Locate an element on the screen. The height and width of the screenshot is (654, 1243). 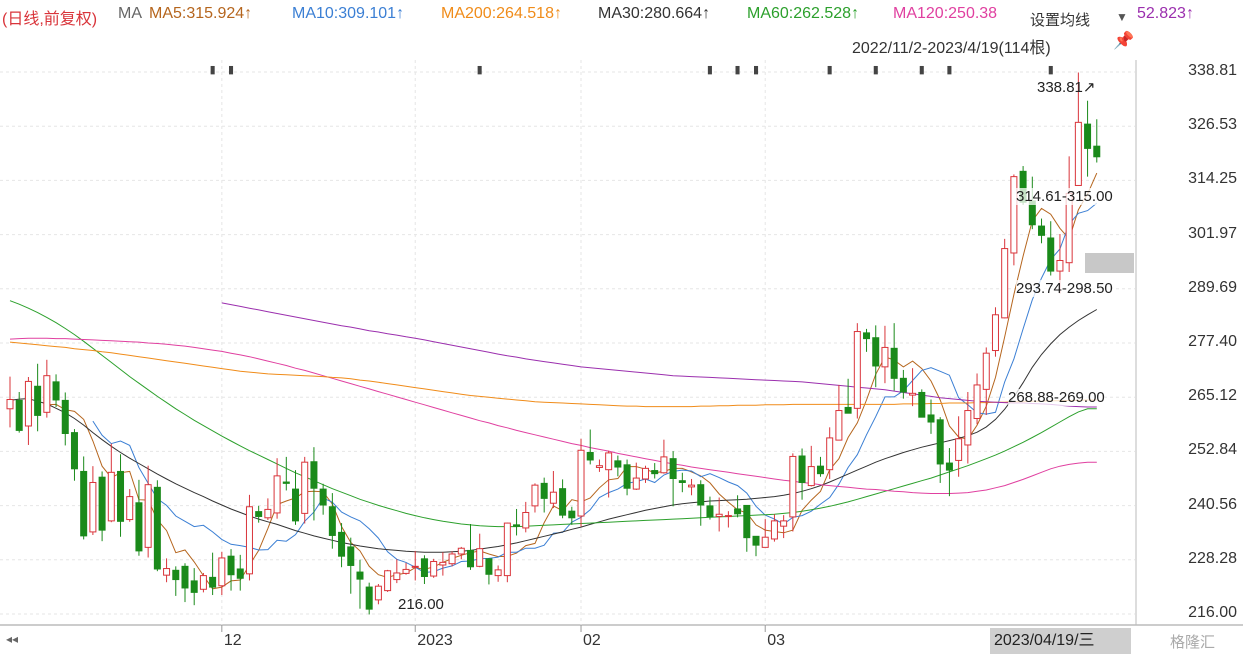
pin-icon: 📌 is located at coordinates (1123, 41).